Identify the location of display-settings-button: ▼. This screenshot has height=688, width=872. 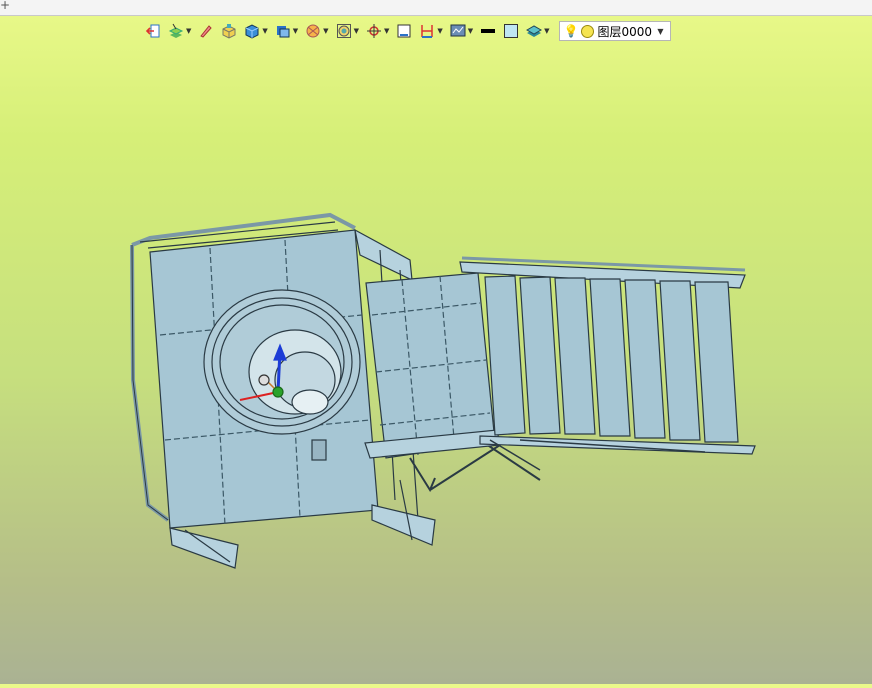
(461, 31).